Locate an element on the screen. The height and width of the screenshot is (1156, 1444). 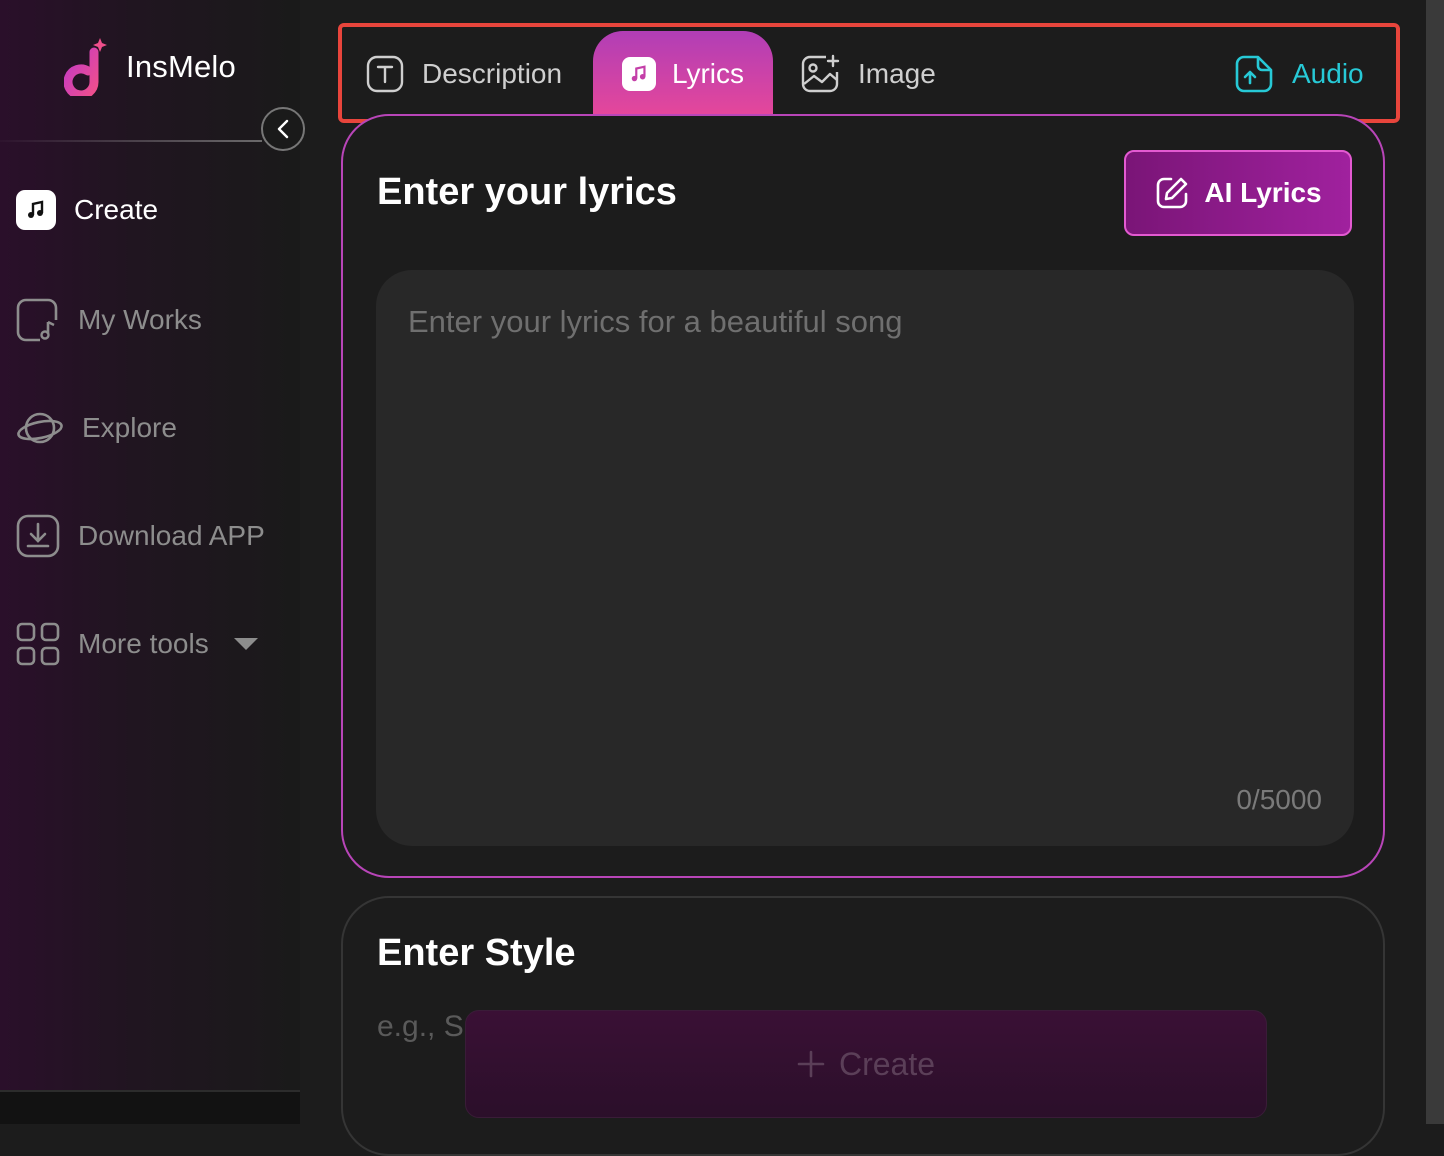
lyrics-placeholder: Enter your lyrics for a beautiful song is located at coordinates (655, 321).